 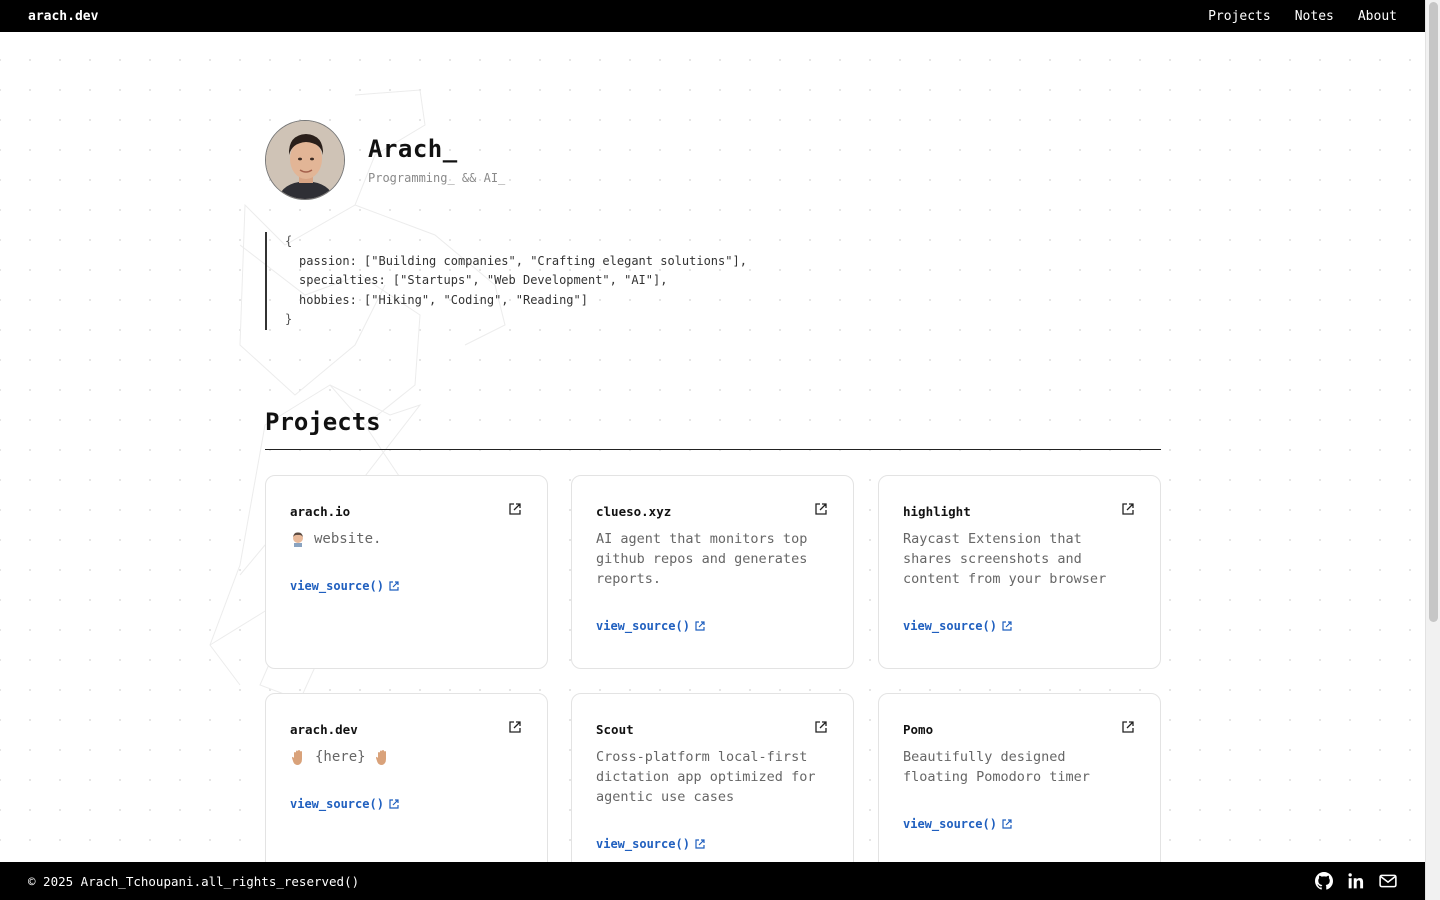 I want to click on project-title: highlight, so click(x=937, y=511).